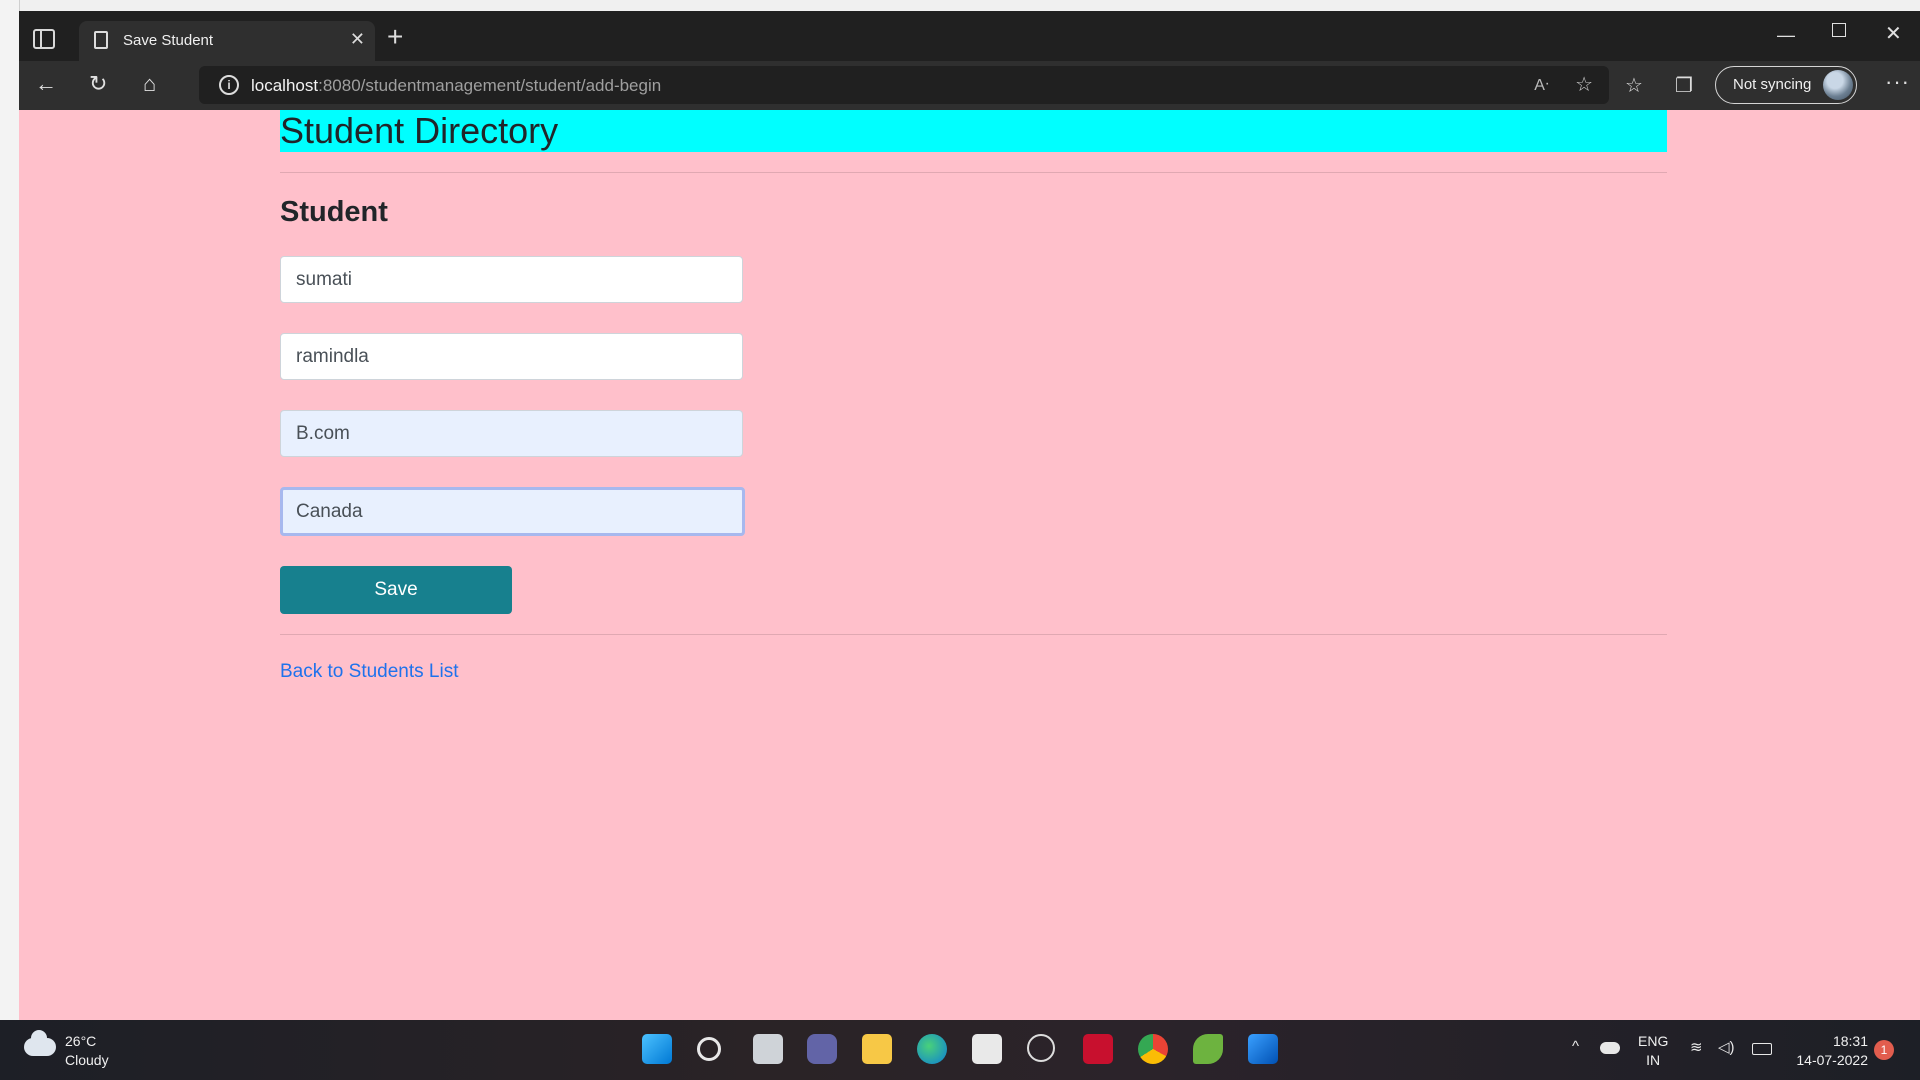  Describe the element at coordinates (877, 1049) in the screenshot. I see `file-explorer-icon` at that location.